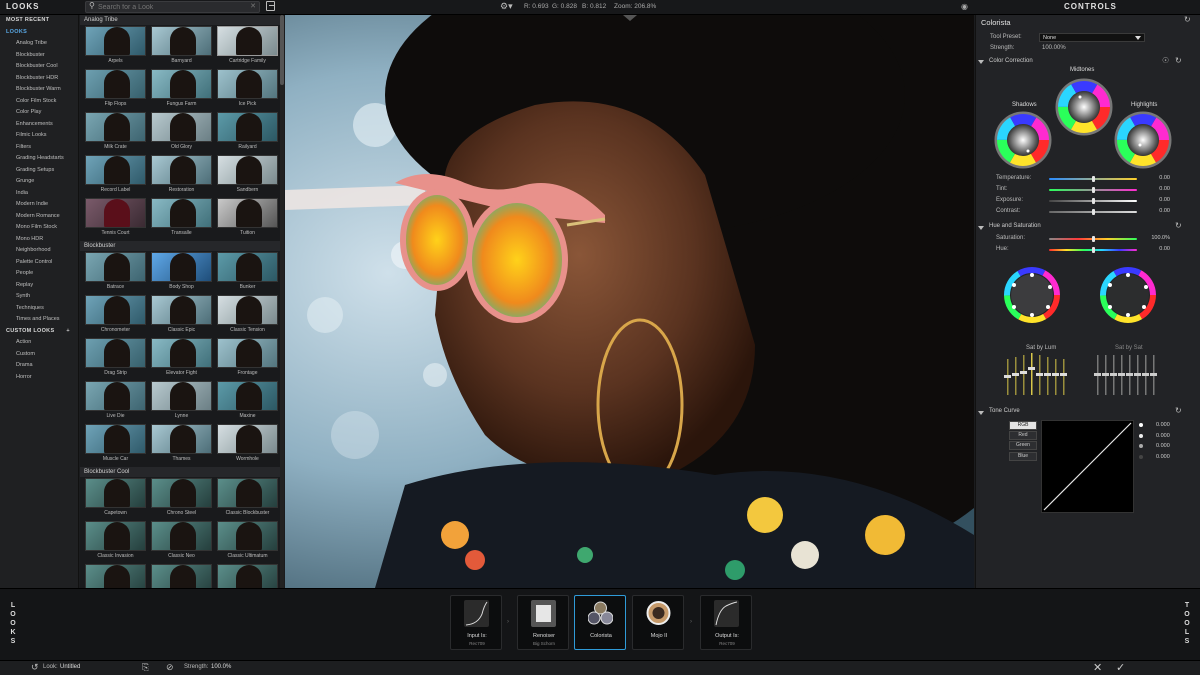 The width and height of the screenshot is (1200, 675). What do you see at coordinates (1125, 375) in the screenshot?
I see `sat-by-sat-faders` at bounding box center [1125, 375].